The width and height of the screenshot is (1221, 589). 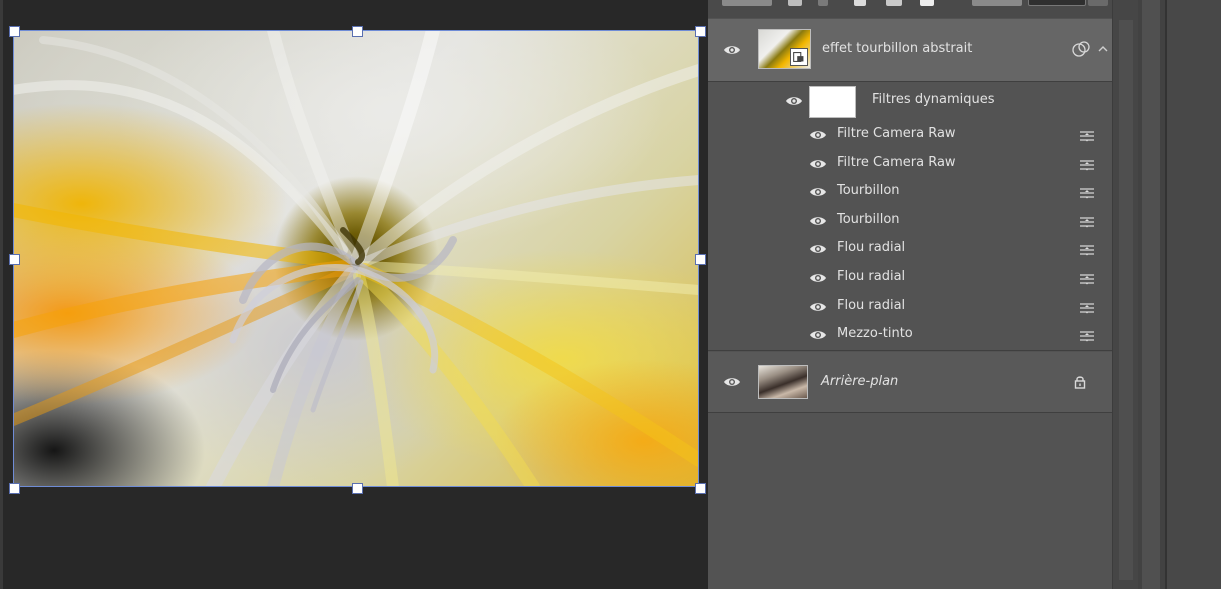 I want to click on smart-filter-name: Mezzo-tinto, so click(x=875, y=333).